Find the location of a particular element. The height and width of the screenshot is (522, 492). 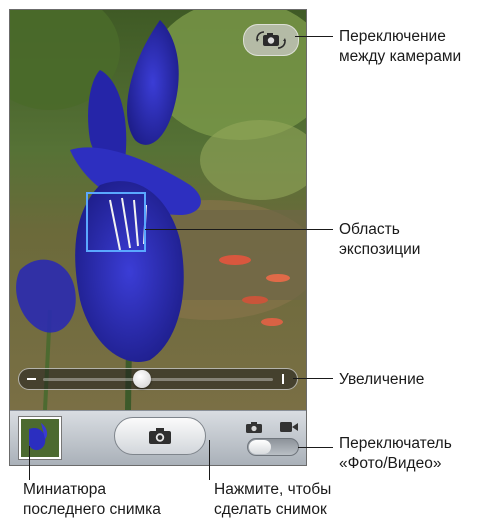

callout-last-photo: Миниатюра последнего снимка is located at coordinates (92, 499).